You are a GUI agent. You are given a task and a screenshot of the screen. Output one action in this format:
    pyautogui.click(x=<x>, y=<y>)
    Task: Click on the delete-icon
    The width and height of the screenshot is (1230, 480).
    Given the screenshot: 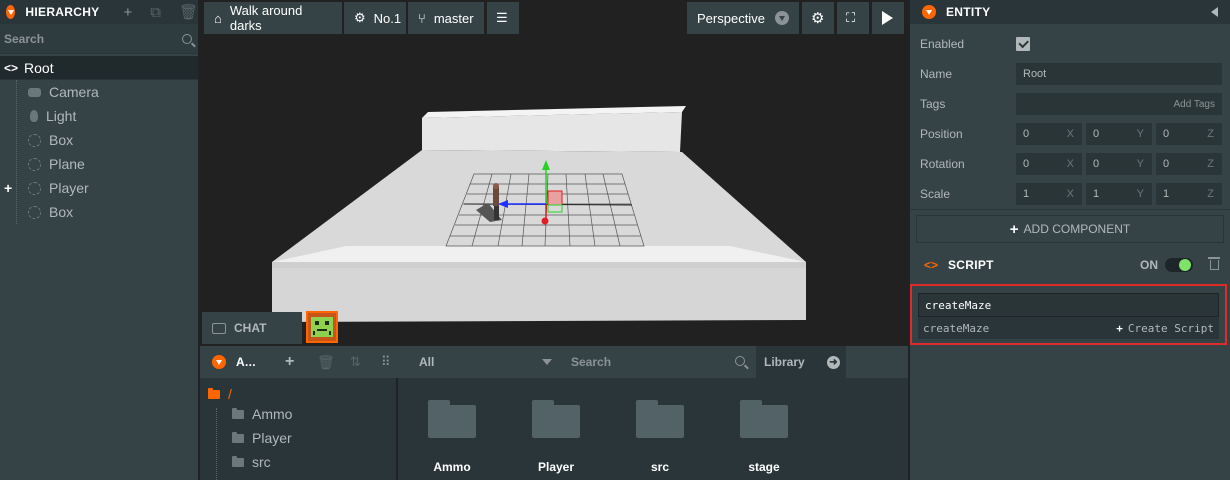 What is the action you would take?
    pyautogui.click(x=1214, y=263)
    